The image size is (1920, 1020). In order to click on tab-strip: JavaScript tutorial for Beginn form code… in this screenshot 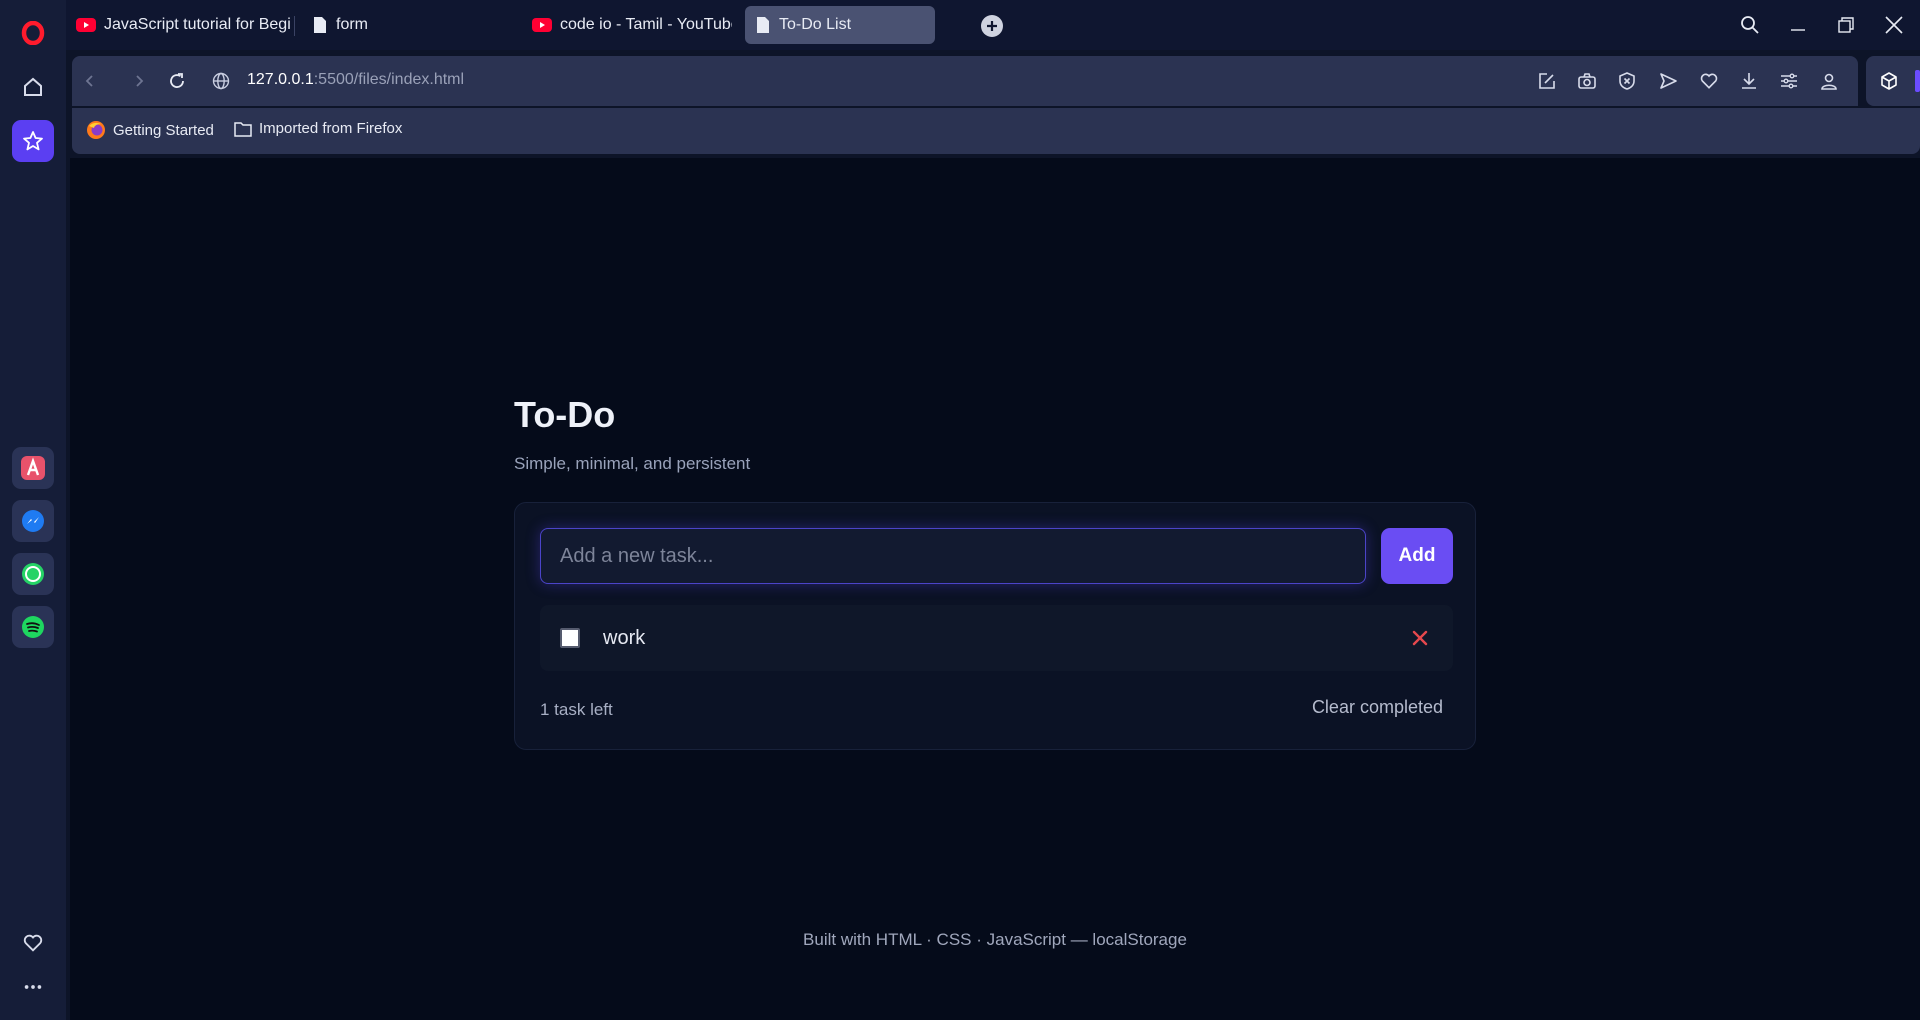, I will do `click(993, 25)`.